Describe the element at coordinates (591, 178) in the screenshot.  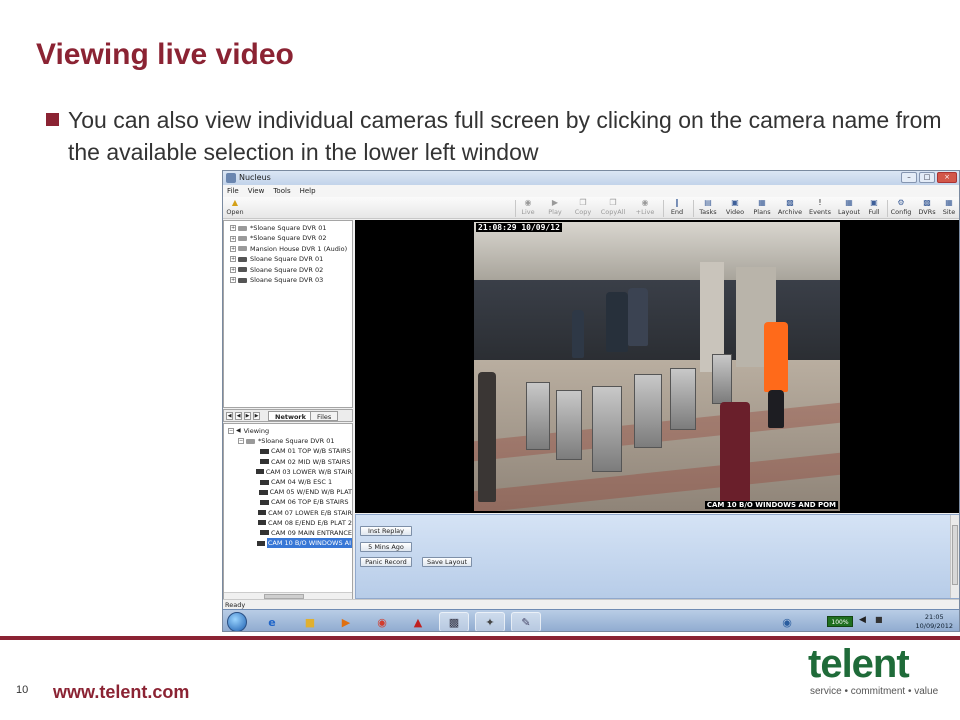
I see `window-titlebar: Nucleus – □ ×` at that location.